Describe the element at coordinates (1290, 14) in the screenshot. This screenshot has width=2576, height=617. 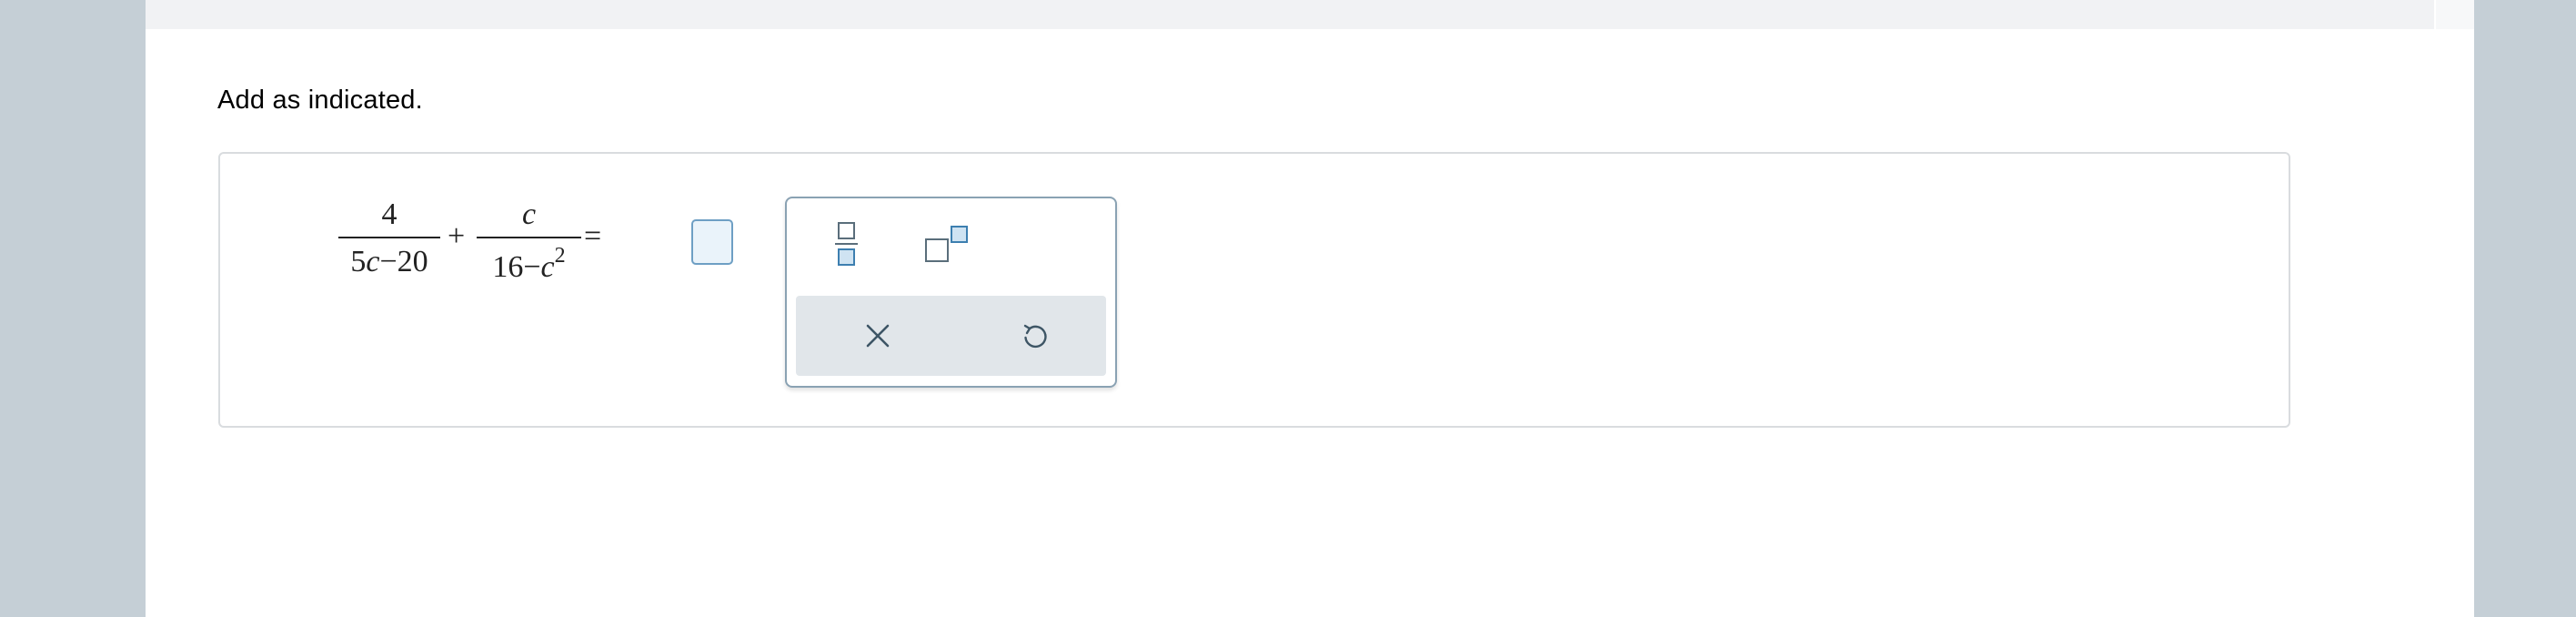
I see `top-strip` at that location.